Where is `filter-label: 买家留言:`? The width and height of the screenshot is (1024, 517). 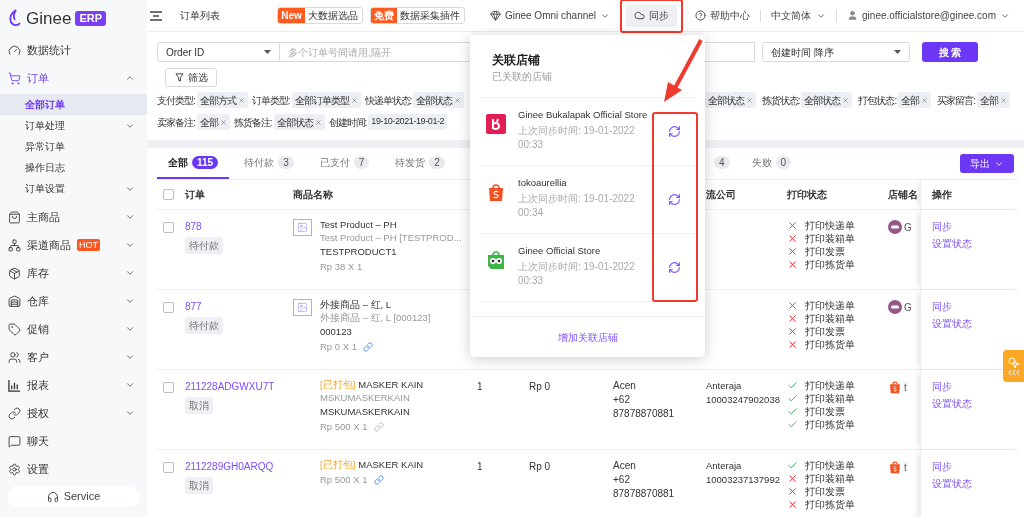 filter-label: 买家留言: is located at coordinates (956, 100).